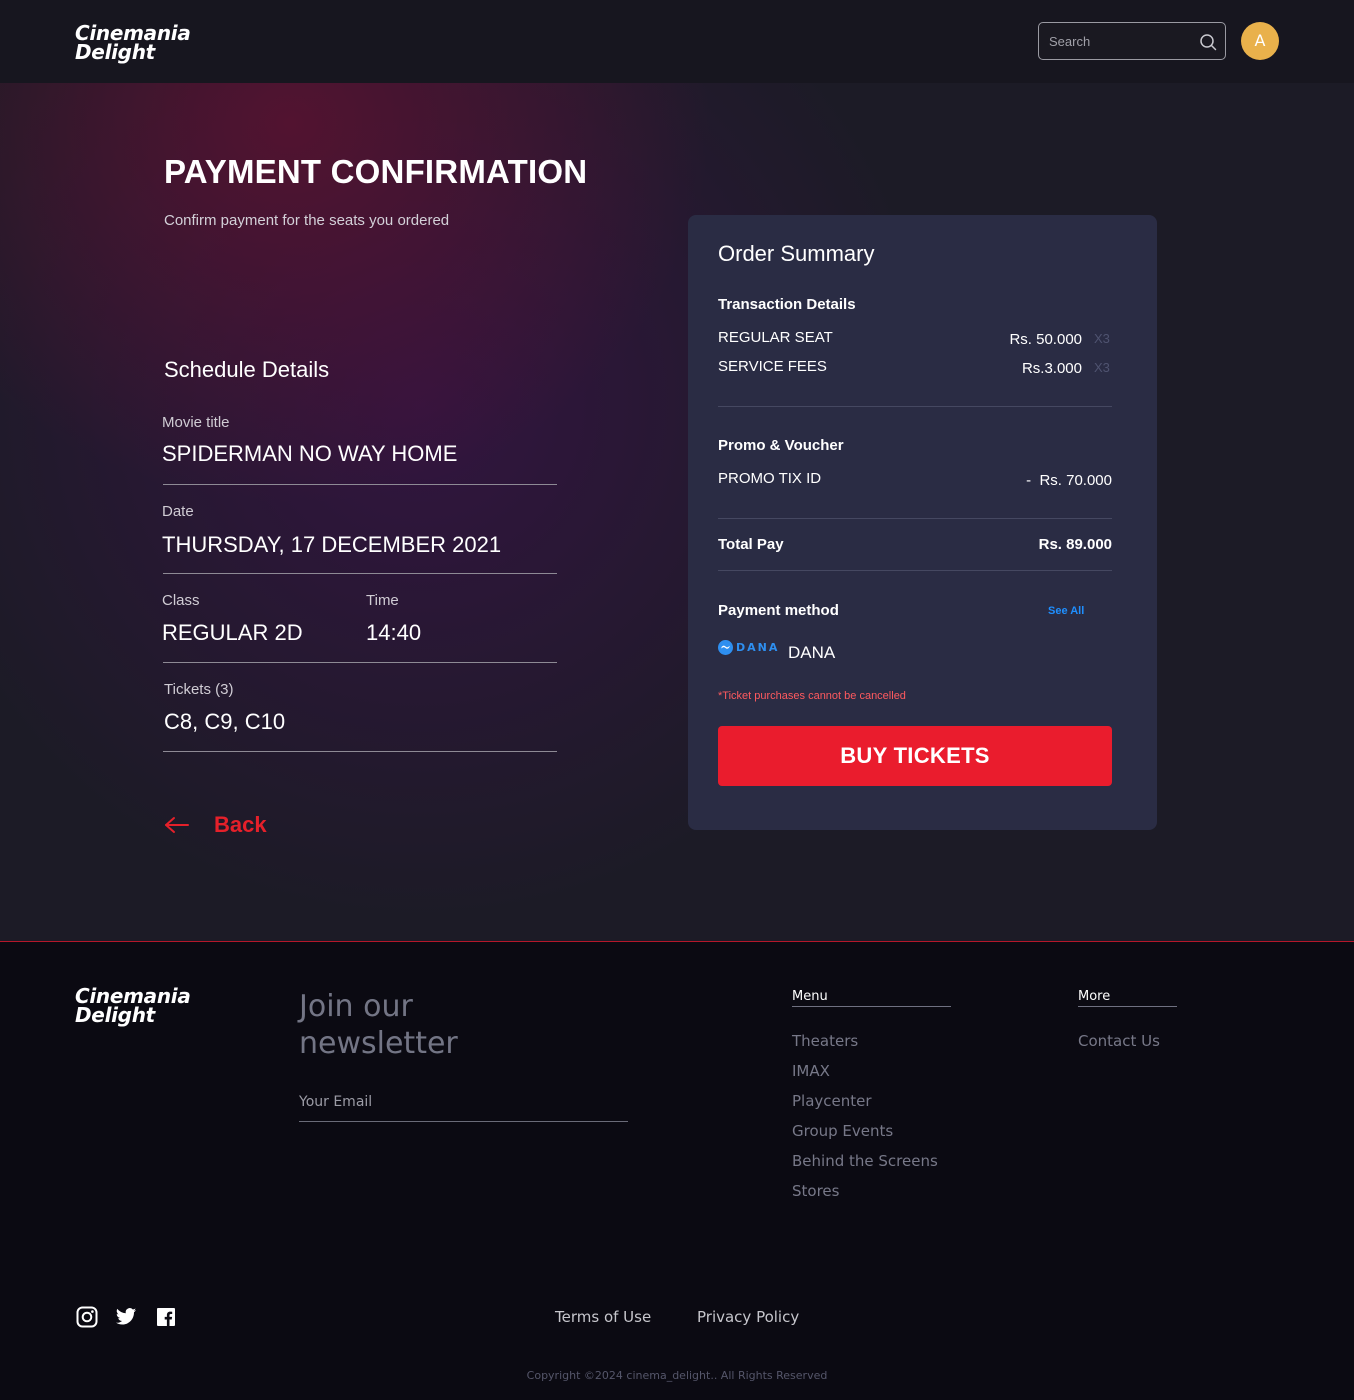  Describe the element at coordinates (677, 41) in the screenshot. I see `top-nav-bar: Cinemania Delight A` at that location.